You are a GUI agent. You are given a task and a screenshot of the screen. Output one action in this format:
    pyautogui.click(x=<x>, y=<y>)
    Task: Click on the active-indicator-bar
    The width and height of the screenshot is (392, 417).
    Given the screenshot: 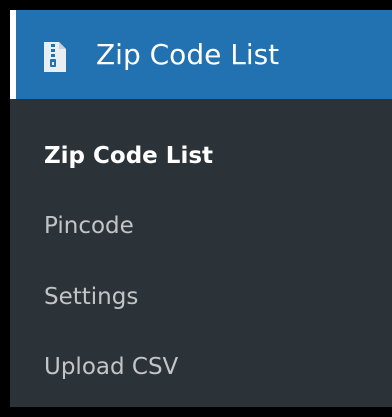 What is the action you would take?
    pyautogui.click(x=13, y=54)
    